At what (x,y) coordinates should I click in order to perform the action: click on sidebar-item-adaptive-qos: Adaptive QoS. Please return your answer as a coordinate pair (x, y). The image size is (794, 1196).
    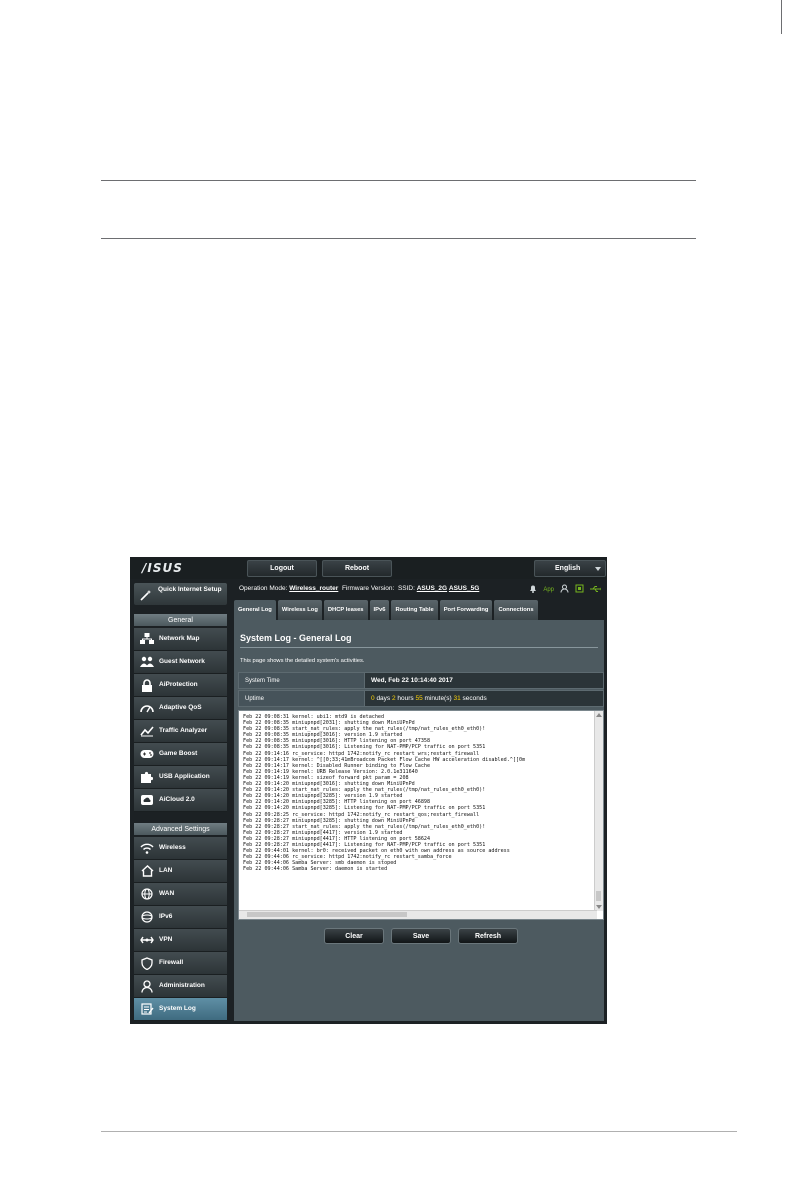
    Looking at the image, I should click on (180, 708).